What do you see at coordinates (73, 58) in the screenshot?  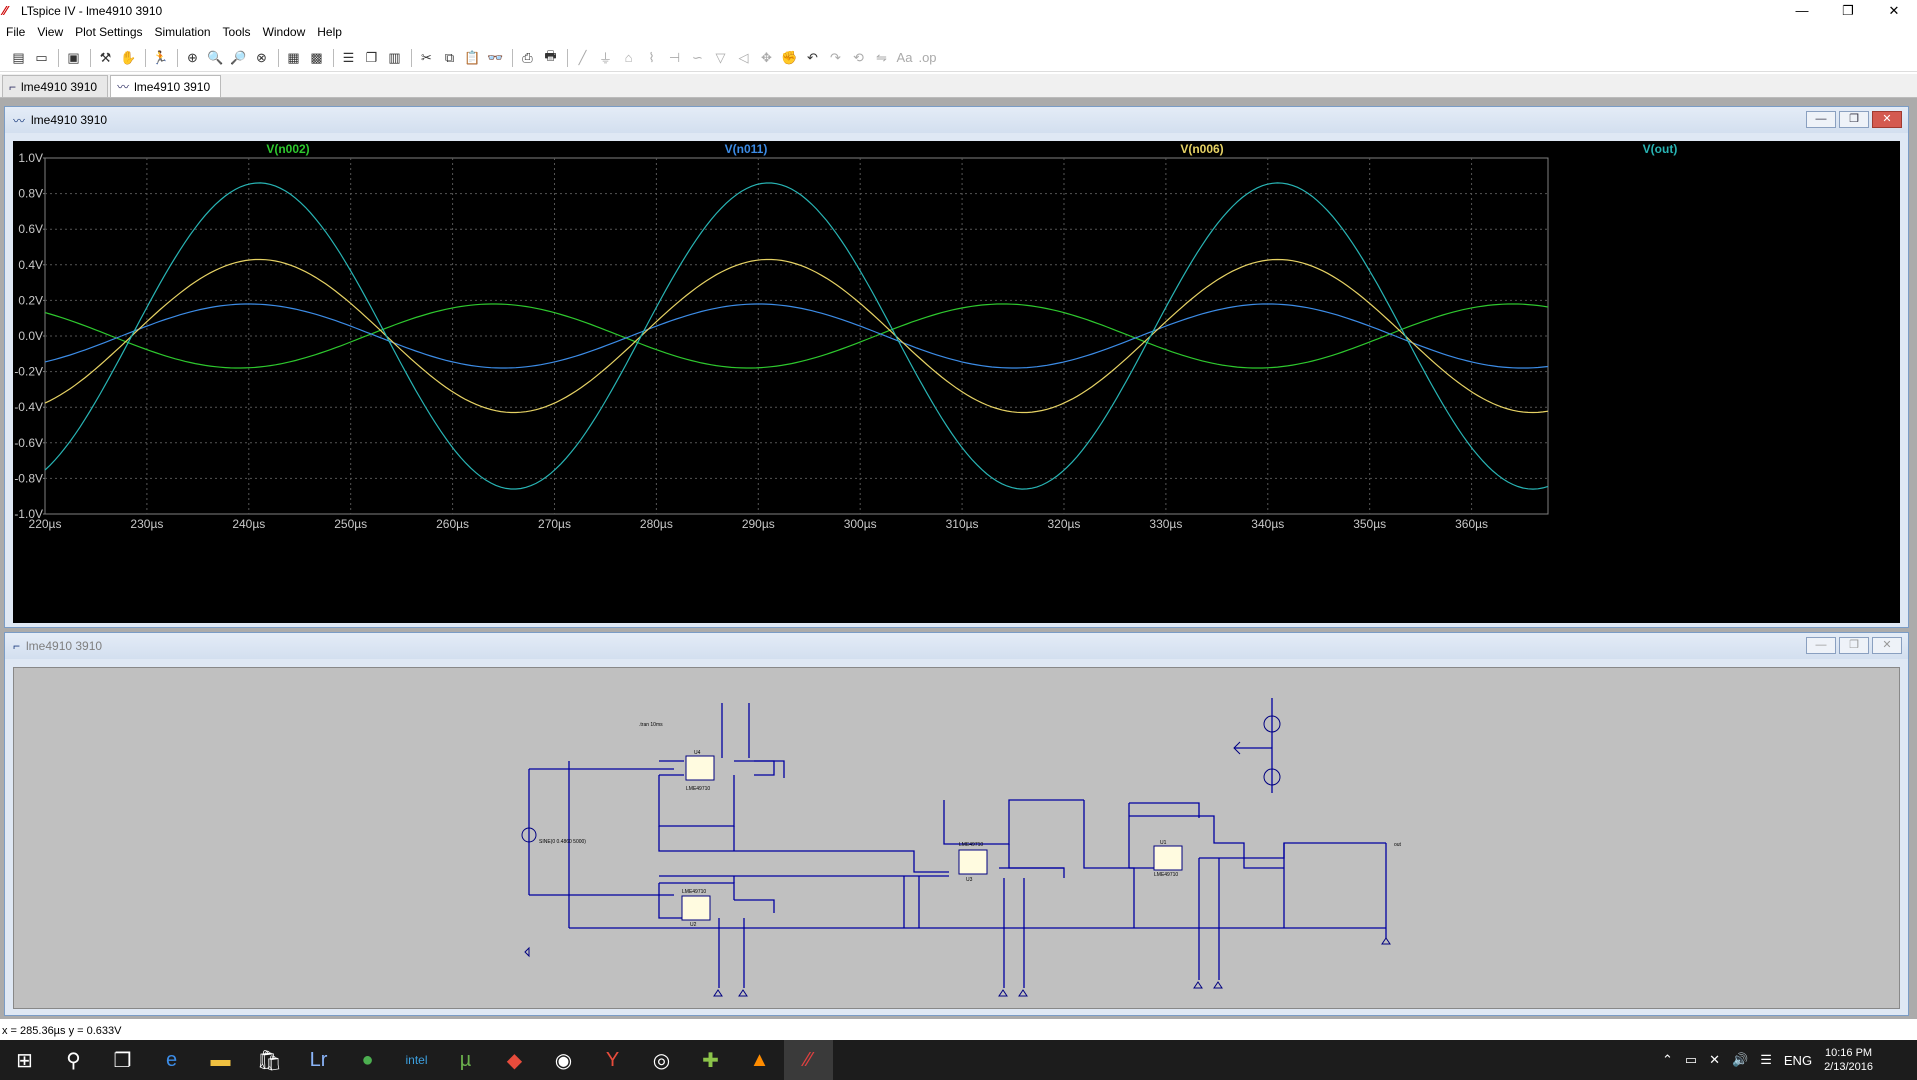 I see `save-icon: ▣` at bounding box center [73, 58].